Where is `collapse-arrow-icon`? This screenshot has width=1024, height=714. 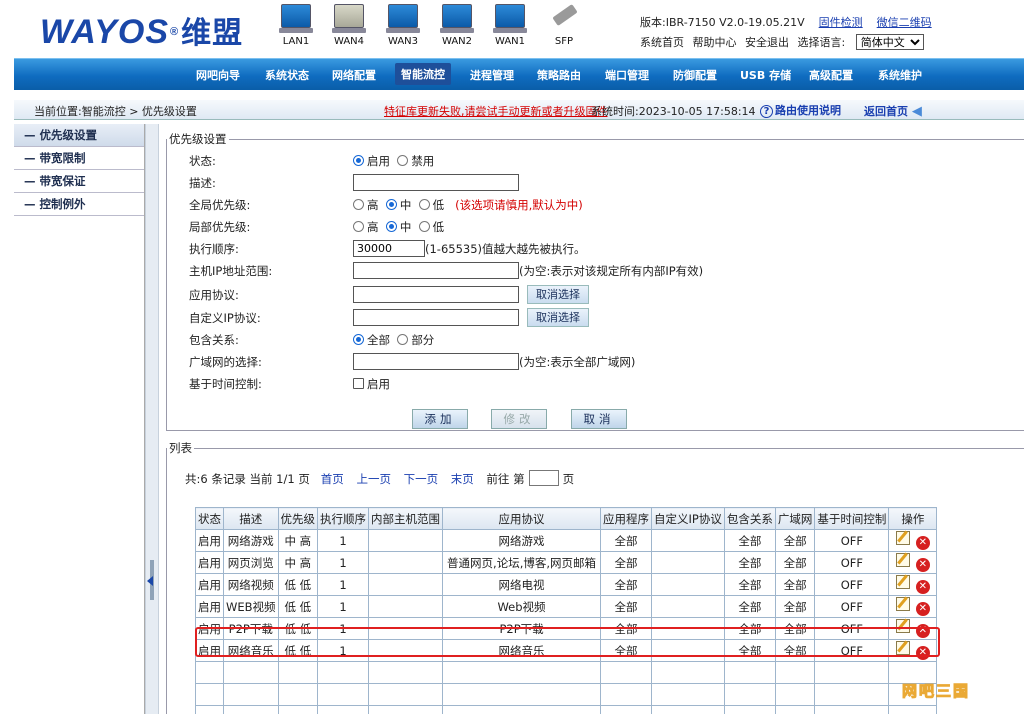
collapse-arrow-icon is located at coordinates (150, 581).